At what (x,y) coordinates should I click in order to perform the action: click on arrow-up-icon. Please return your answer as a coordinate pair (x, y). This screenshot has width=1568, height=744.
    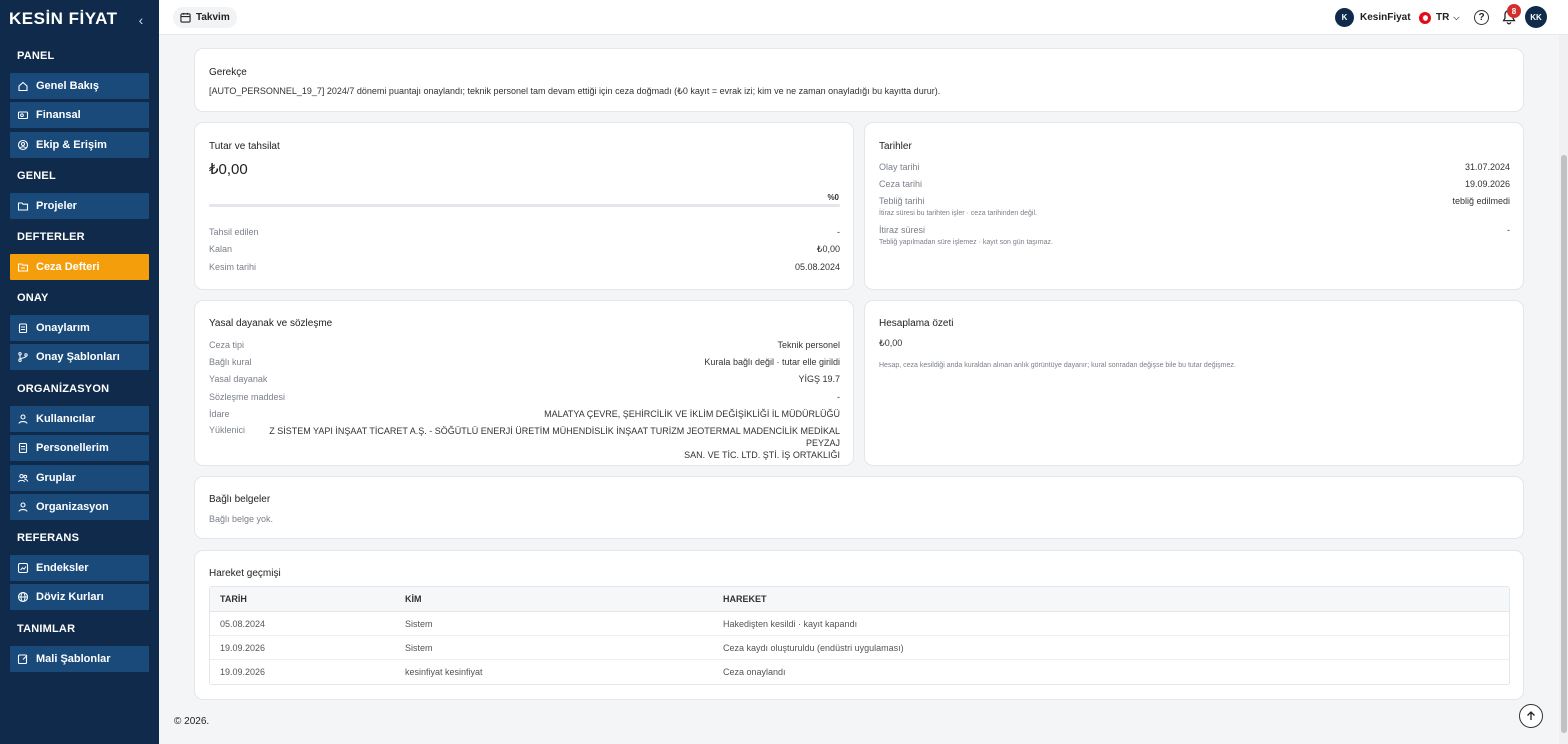
    Looking at the image, I should click on (1531, 715).